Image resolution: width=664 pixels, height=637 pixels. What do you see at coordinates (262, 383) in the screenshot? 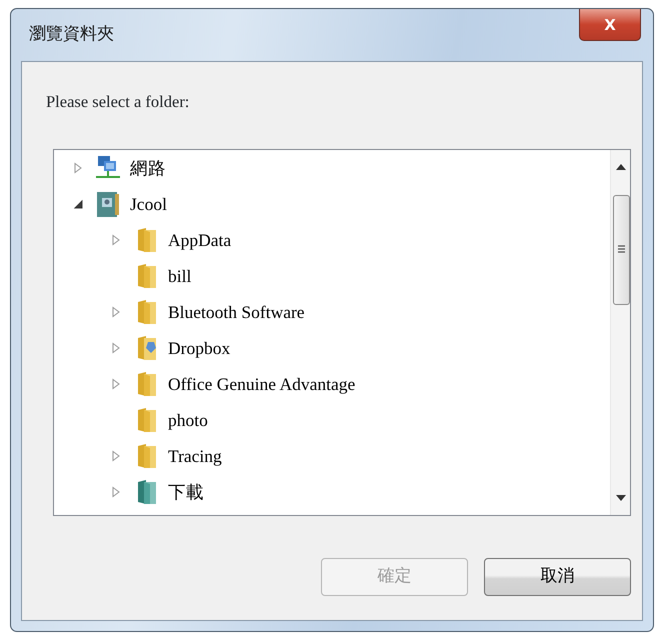
I see `tree-item: Office Genuine Advantage` at bounding box center [262, 383].